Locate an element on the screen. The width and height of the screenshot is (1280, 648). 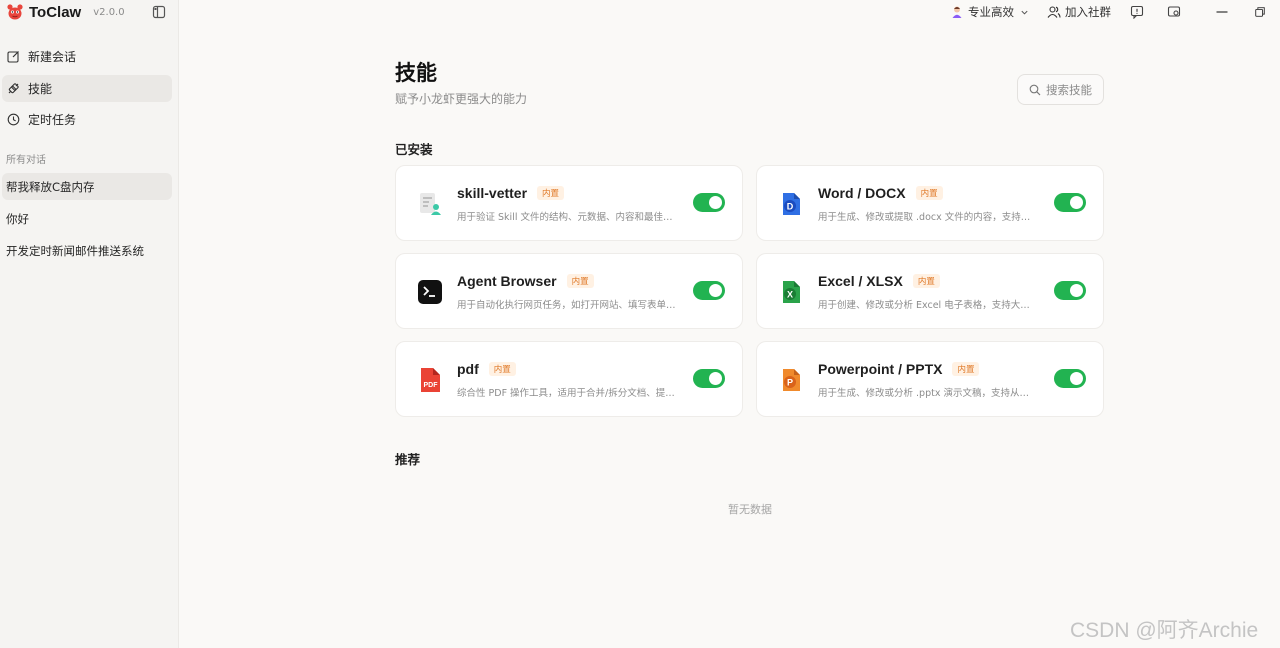
screenshot-icon is located at coordinates (1174, 12).